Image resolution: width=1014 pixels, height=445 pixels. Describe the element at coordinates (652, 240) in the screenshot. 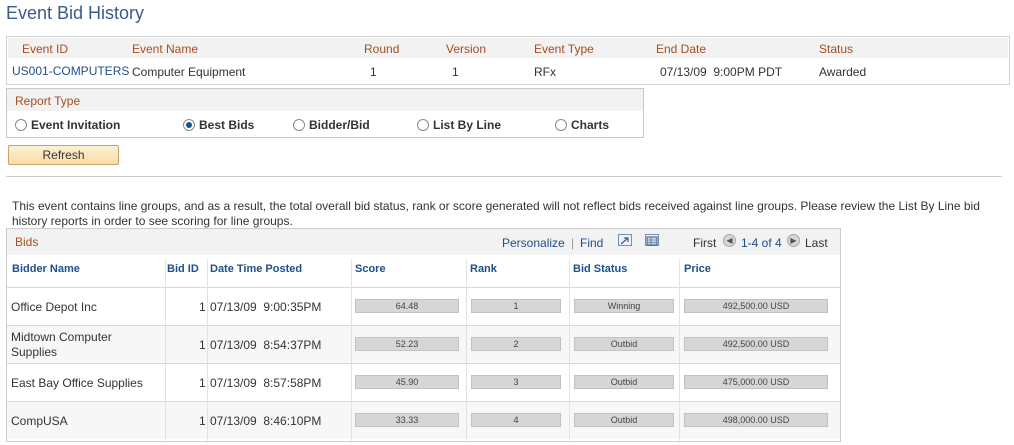

I see `download-icon` at that location.